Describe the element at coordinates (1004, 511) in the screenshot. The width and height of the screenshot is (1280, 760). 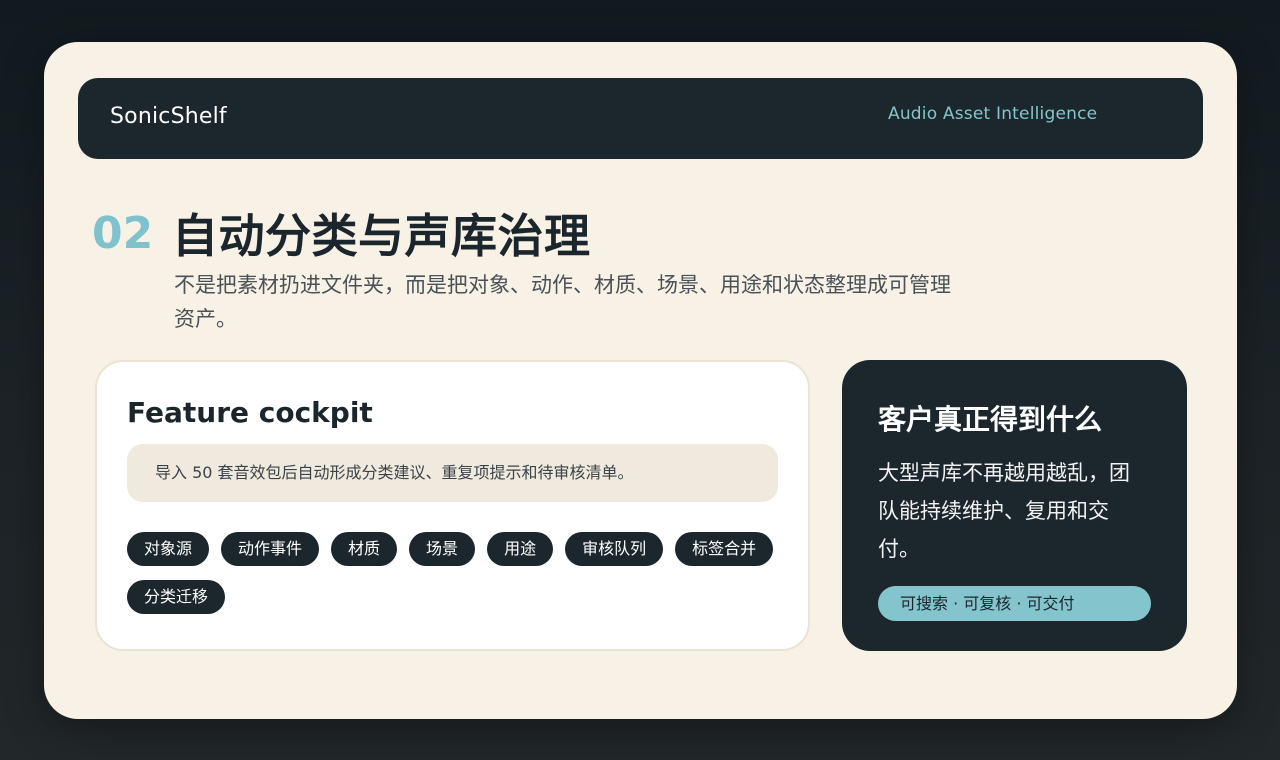
I see `benefit-body: 大型声库不再越用越乱，团队能持续维护、复用和交付。` at that location.